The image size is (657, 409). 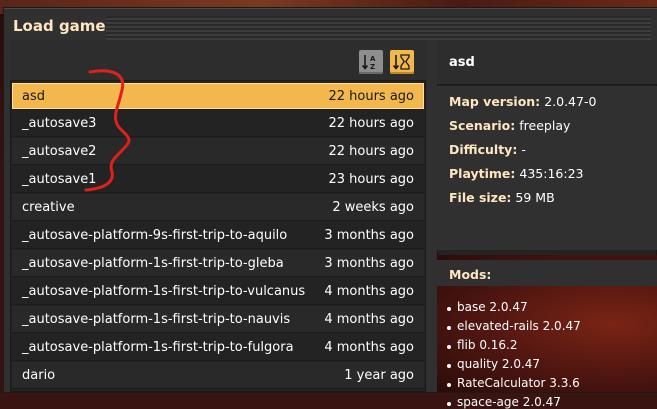 I want to click on difficulty-line: Difficulty: -, so click(x=487, y=149).